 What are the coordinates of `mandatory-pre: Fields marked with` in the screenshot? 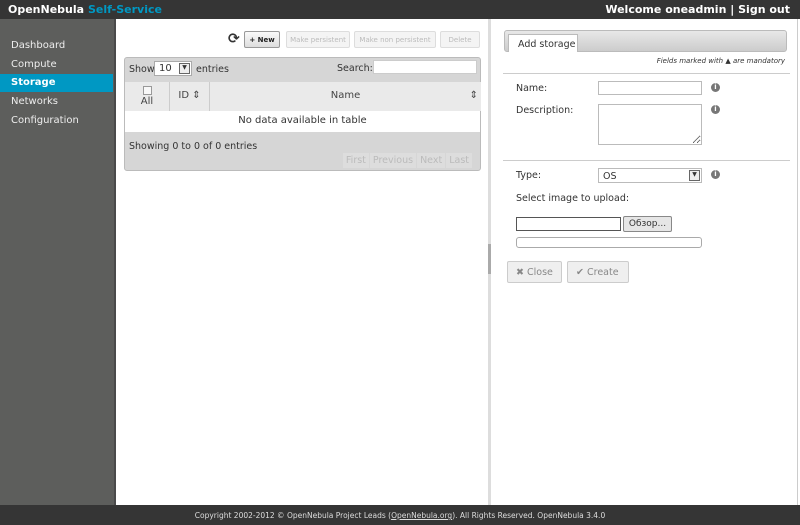 It's located at (690, 61).